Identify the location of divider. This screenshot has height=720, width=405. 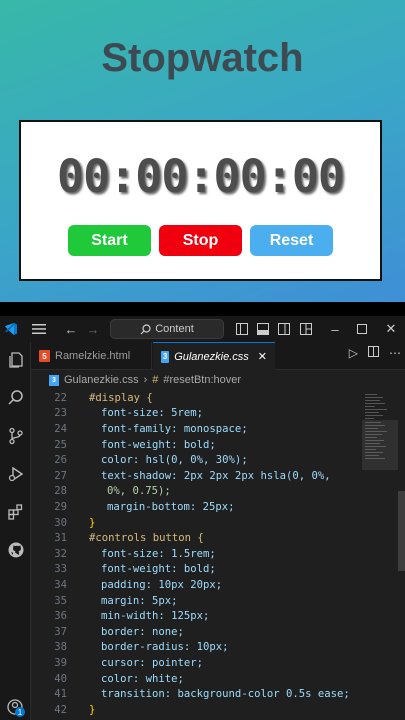
(202, 309).